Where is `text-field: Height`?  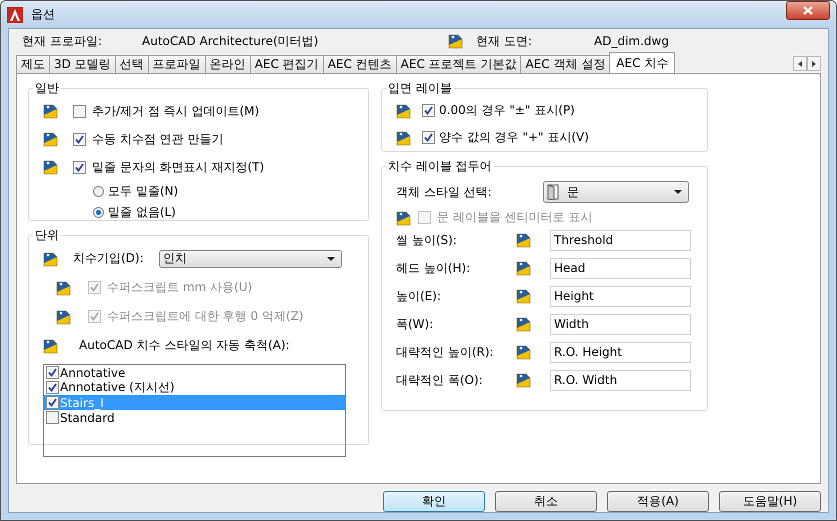
text-field: Height is located at coordinates (620, 296).